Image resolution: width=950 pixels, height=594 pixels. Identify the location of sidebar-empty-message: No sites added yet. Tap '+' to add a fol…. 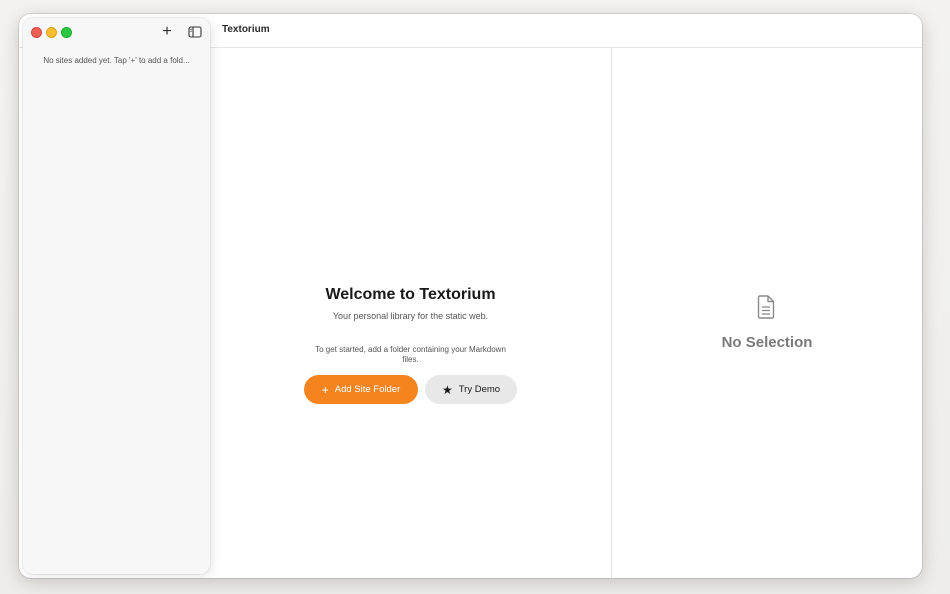
(116, 60).